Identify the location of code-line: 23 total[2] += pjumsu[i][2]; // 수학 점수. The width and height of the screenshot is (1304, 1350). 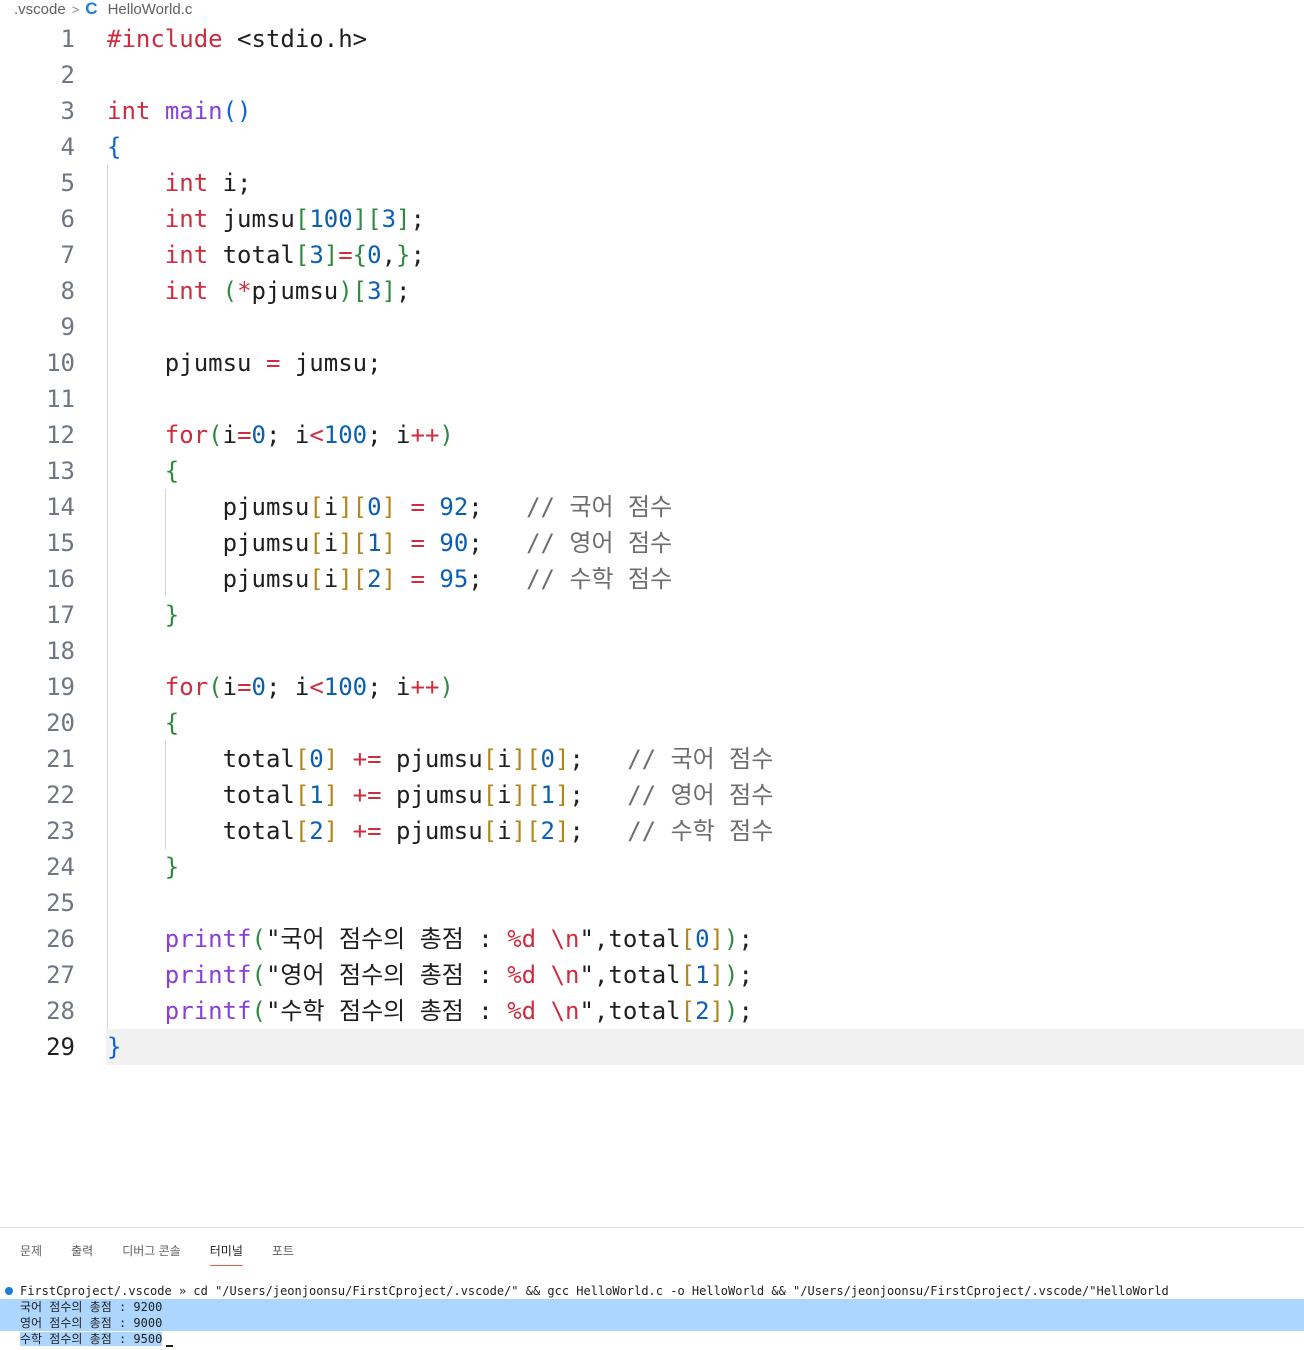
(652, 831).